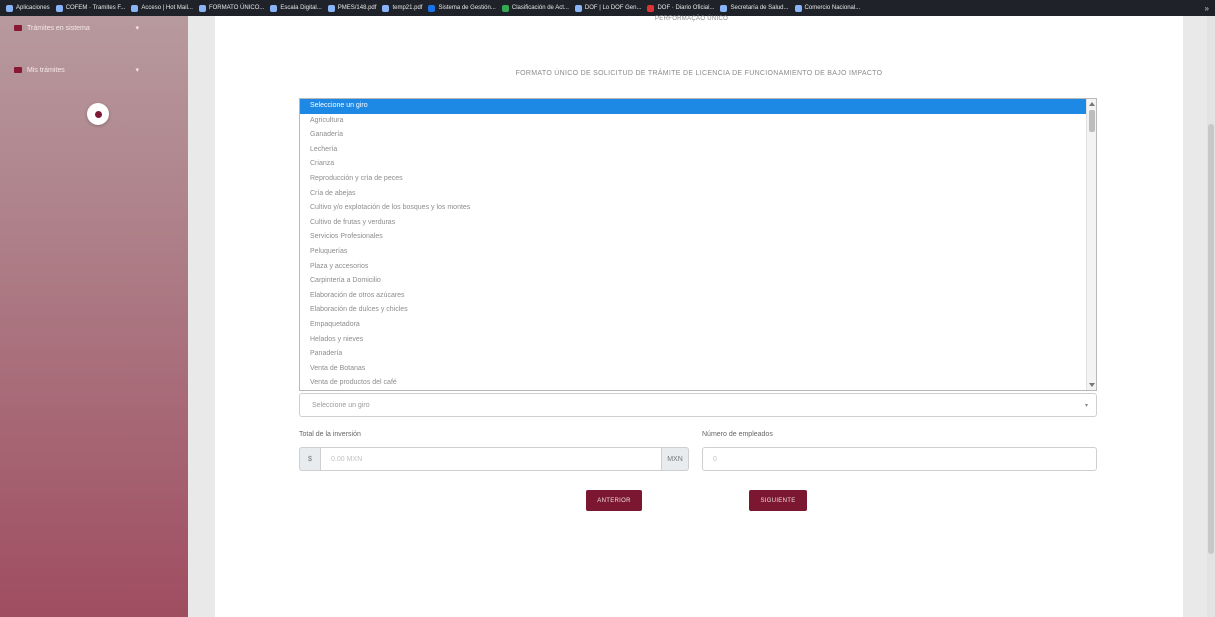 The height and width of the screenshot is (617, 1215). What do you see at coordinates (58, 28) in the screenshot?
I see `sidebar-item-label: Trámites en sistema` at bounding box center [58, 28].